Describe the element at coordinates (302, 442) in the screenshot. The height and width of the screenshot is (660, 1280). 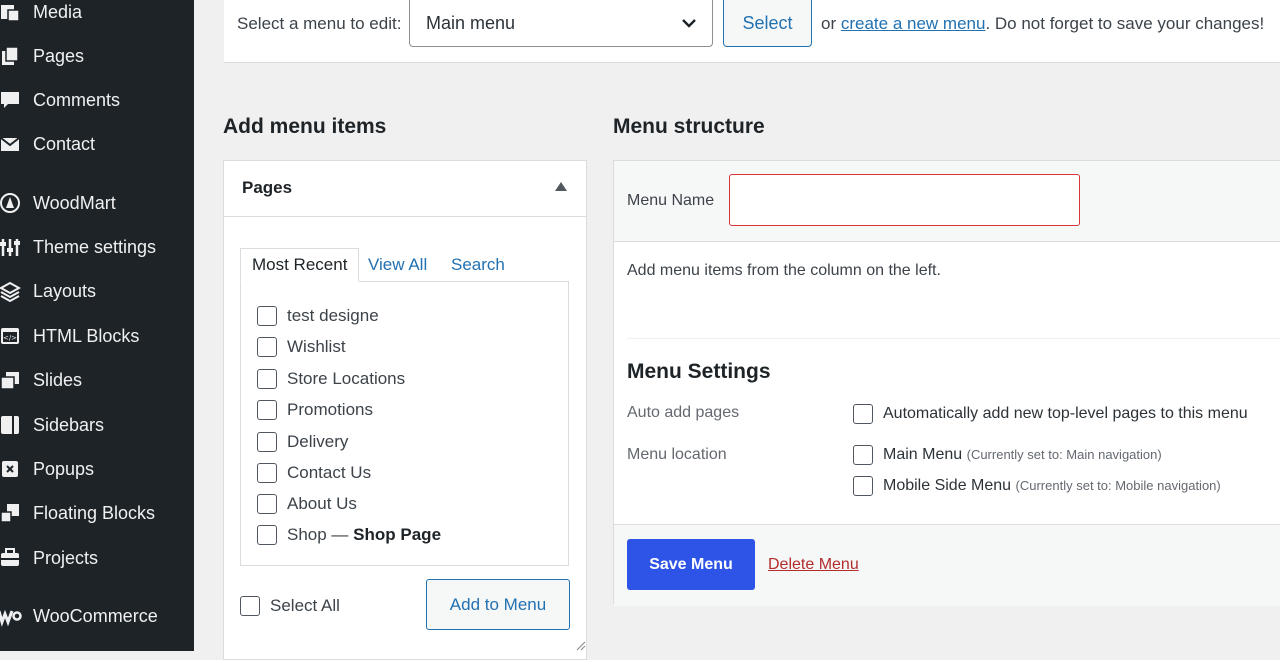
I see `page-item: Delivery` at that location.